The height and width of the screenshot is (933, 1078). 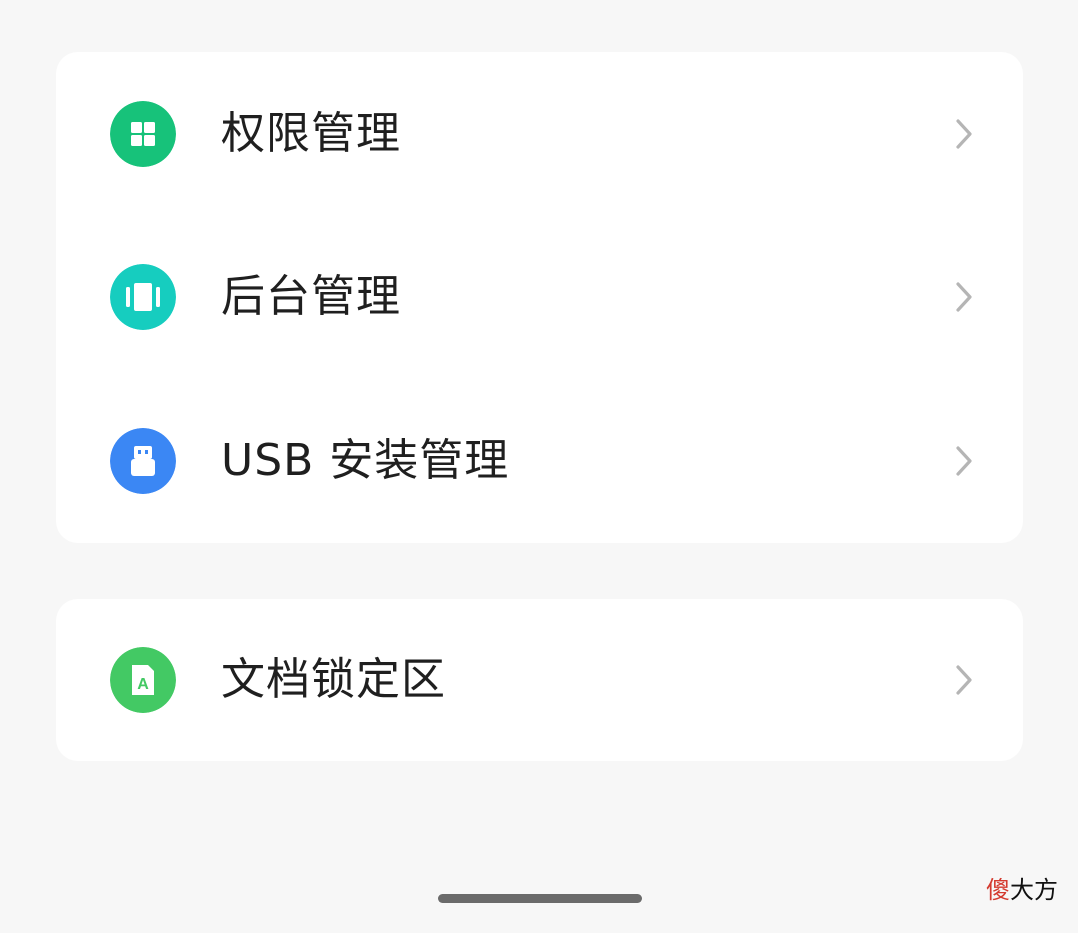 I want to click on watermark-rest: 大方, so click(x=1034, y=890).